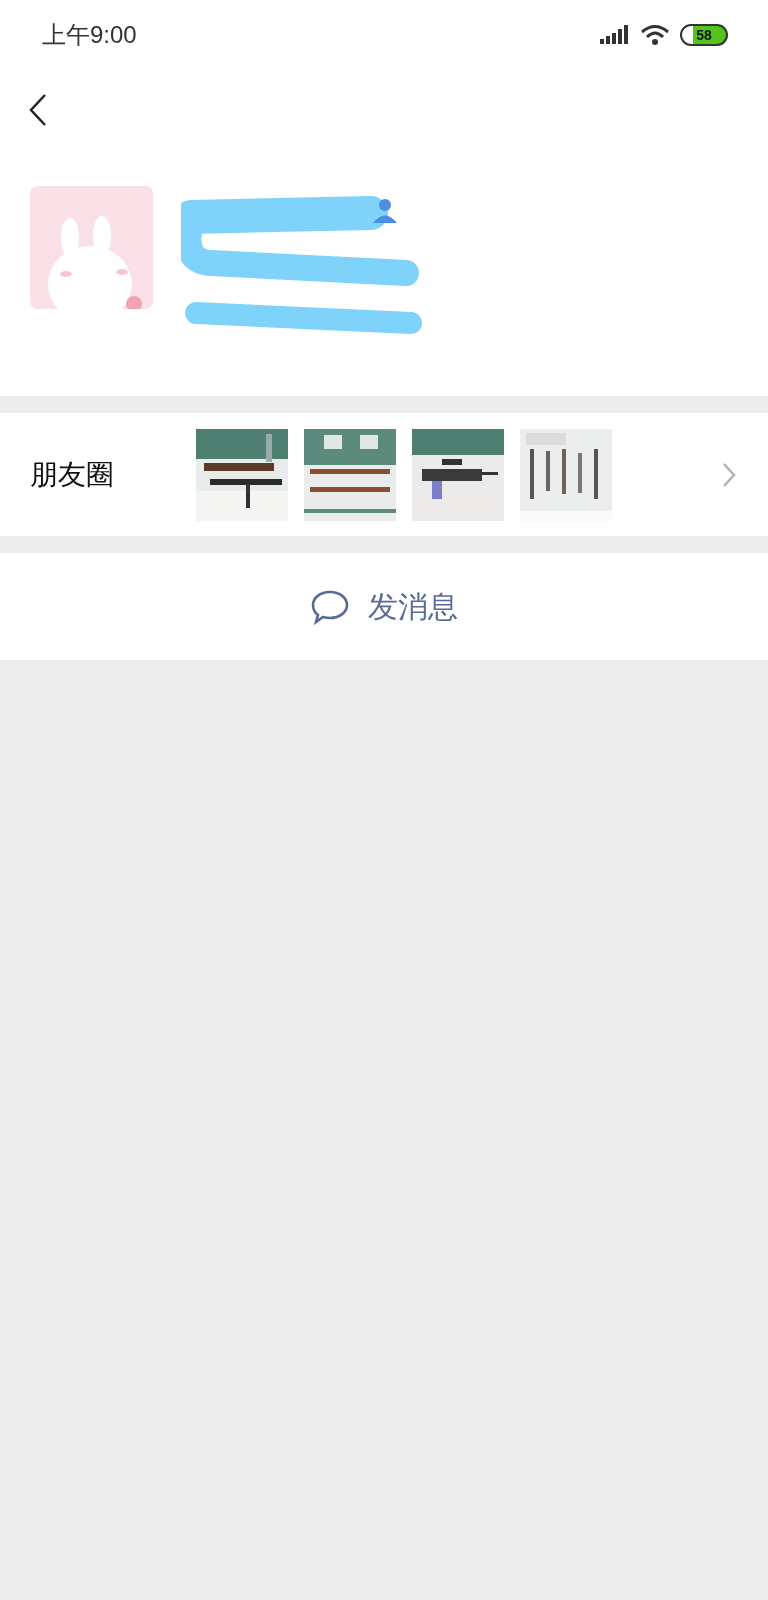 Image resolution: width=768 pixels, height=1600 pixels. What do you see at coordinates (89, 35) in the screenshot?
I see `status-time: 上午9:00` at bounding box center [89, 35].